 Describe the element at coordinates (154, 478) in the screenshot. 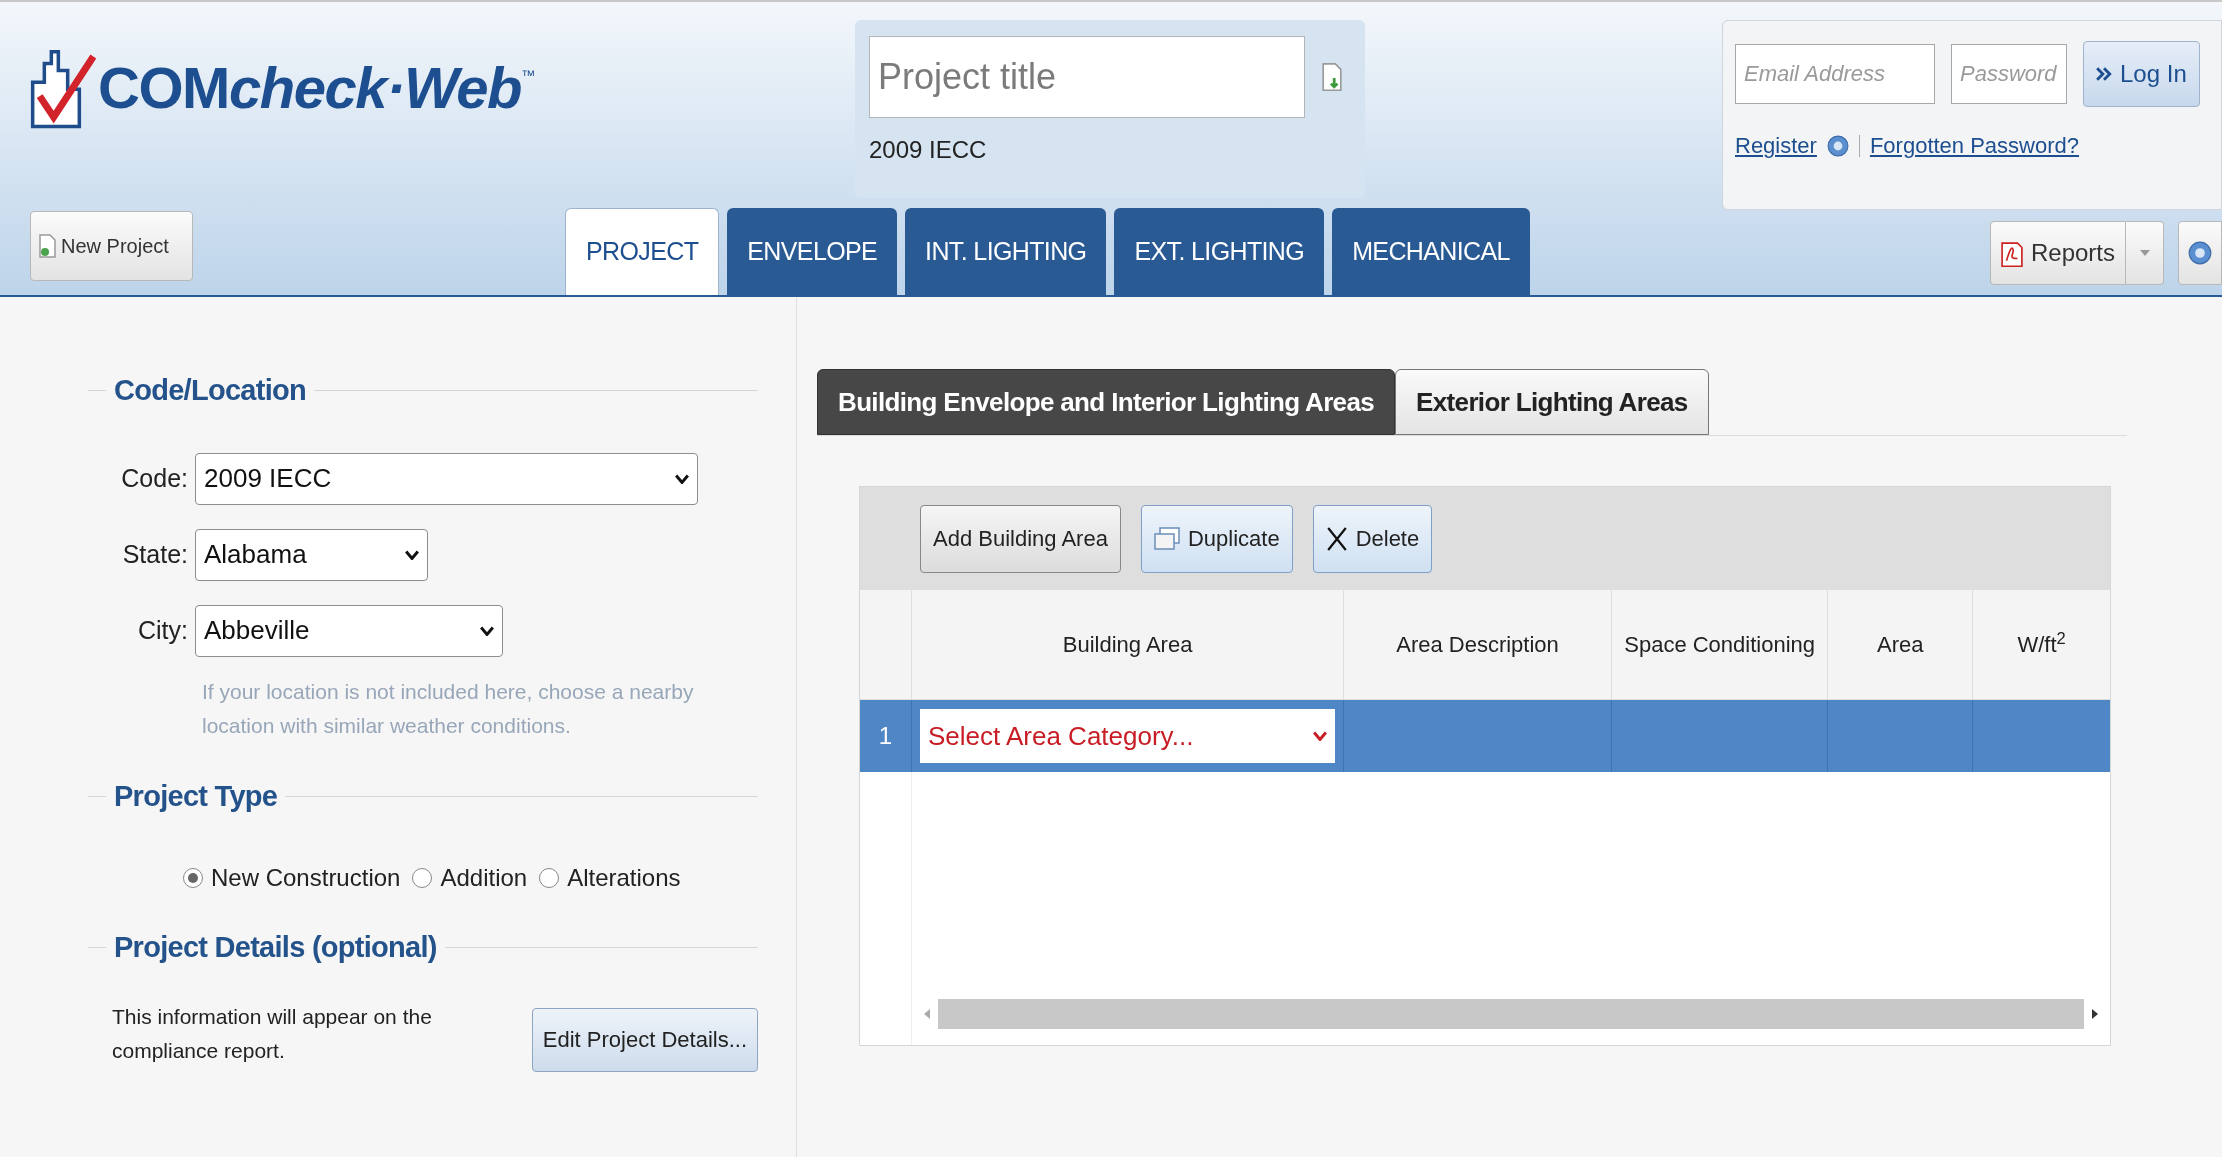

I see `field-label: Code:` at that location.